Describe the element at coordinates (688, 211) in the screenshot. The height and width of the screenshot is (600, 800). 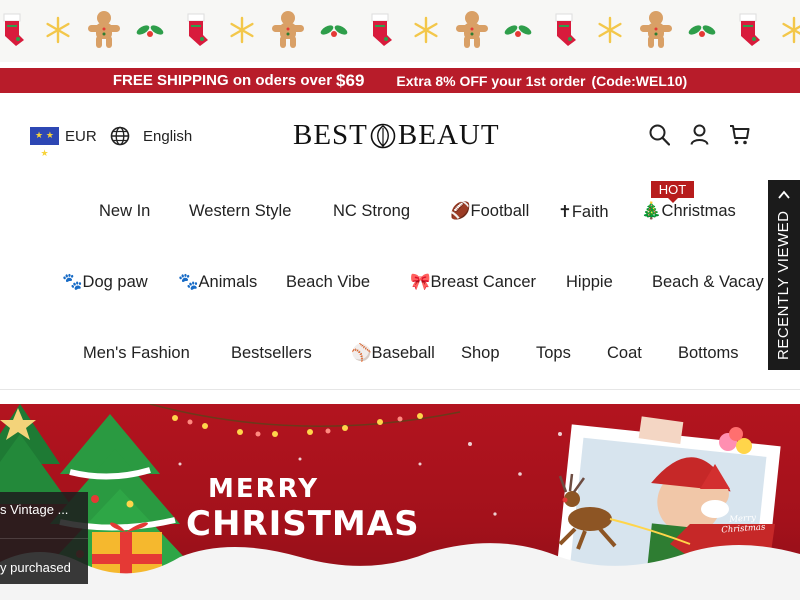
I see `nav-item: 🎄Christmas` at that location.